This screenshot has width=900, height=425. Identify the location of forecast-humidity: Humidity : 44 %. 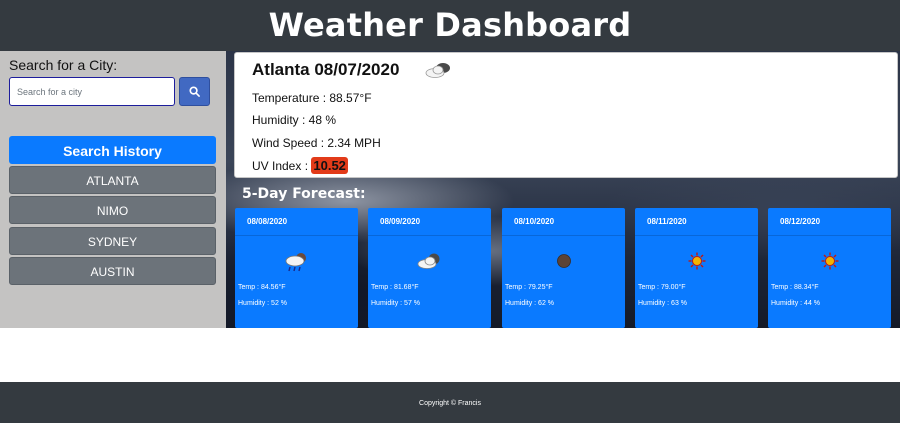
(796, 303).